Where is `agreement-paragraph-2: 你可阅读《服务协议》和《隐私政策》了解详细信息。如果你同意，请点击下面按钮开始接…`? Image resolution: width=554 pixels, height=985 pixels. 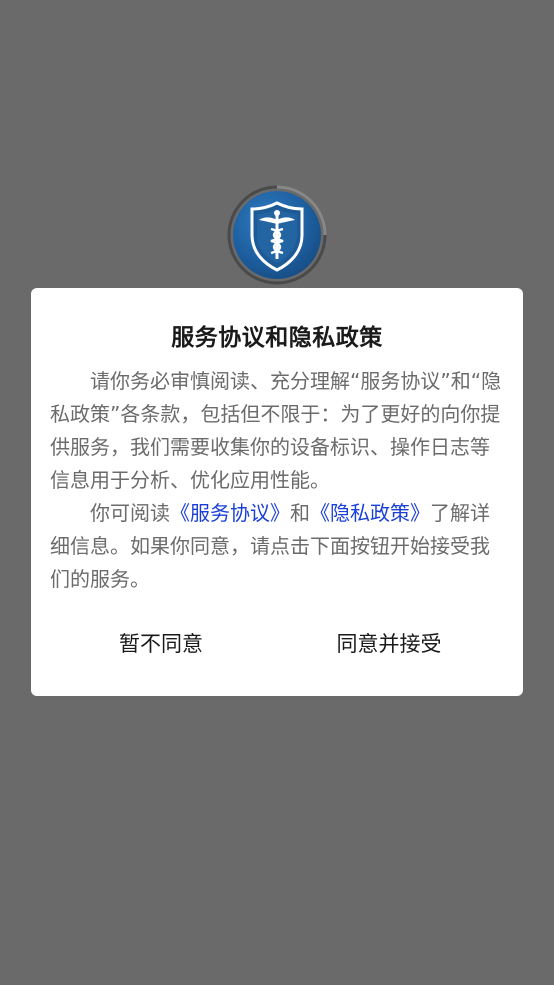
agreement-paragraph-2: 你可阅读《服务协议》和《隐私政策》了解详细信息。如果你同意，请点击下面按钮开始接… is located at coordinates (278, 546).